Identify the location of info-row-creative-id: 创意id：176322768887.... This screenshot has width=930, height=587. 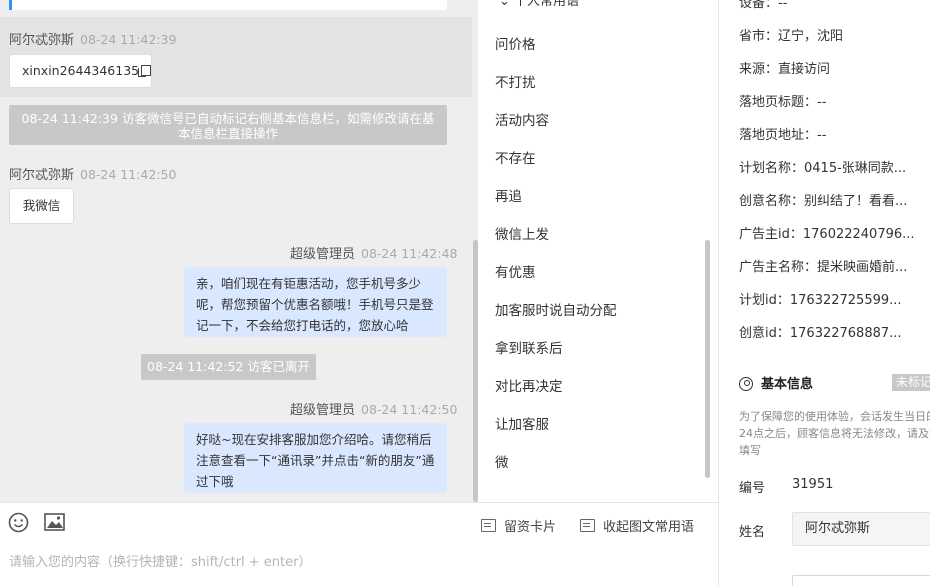
(820, 331).